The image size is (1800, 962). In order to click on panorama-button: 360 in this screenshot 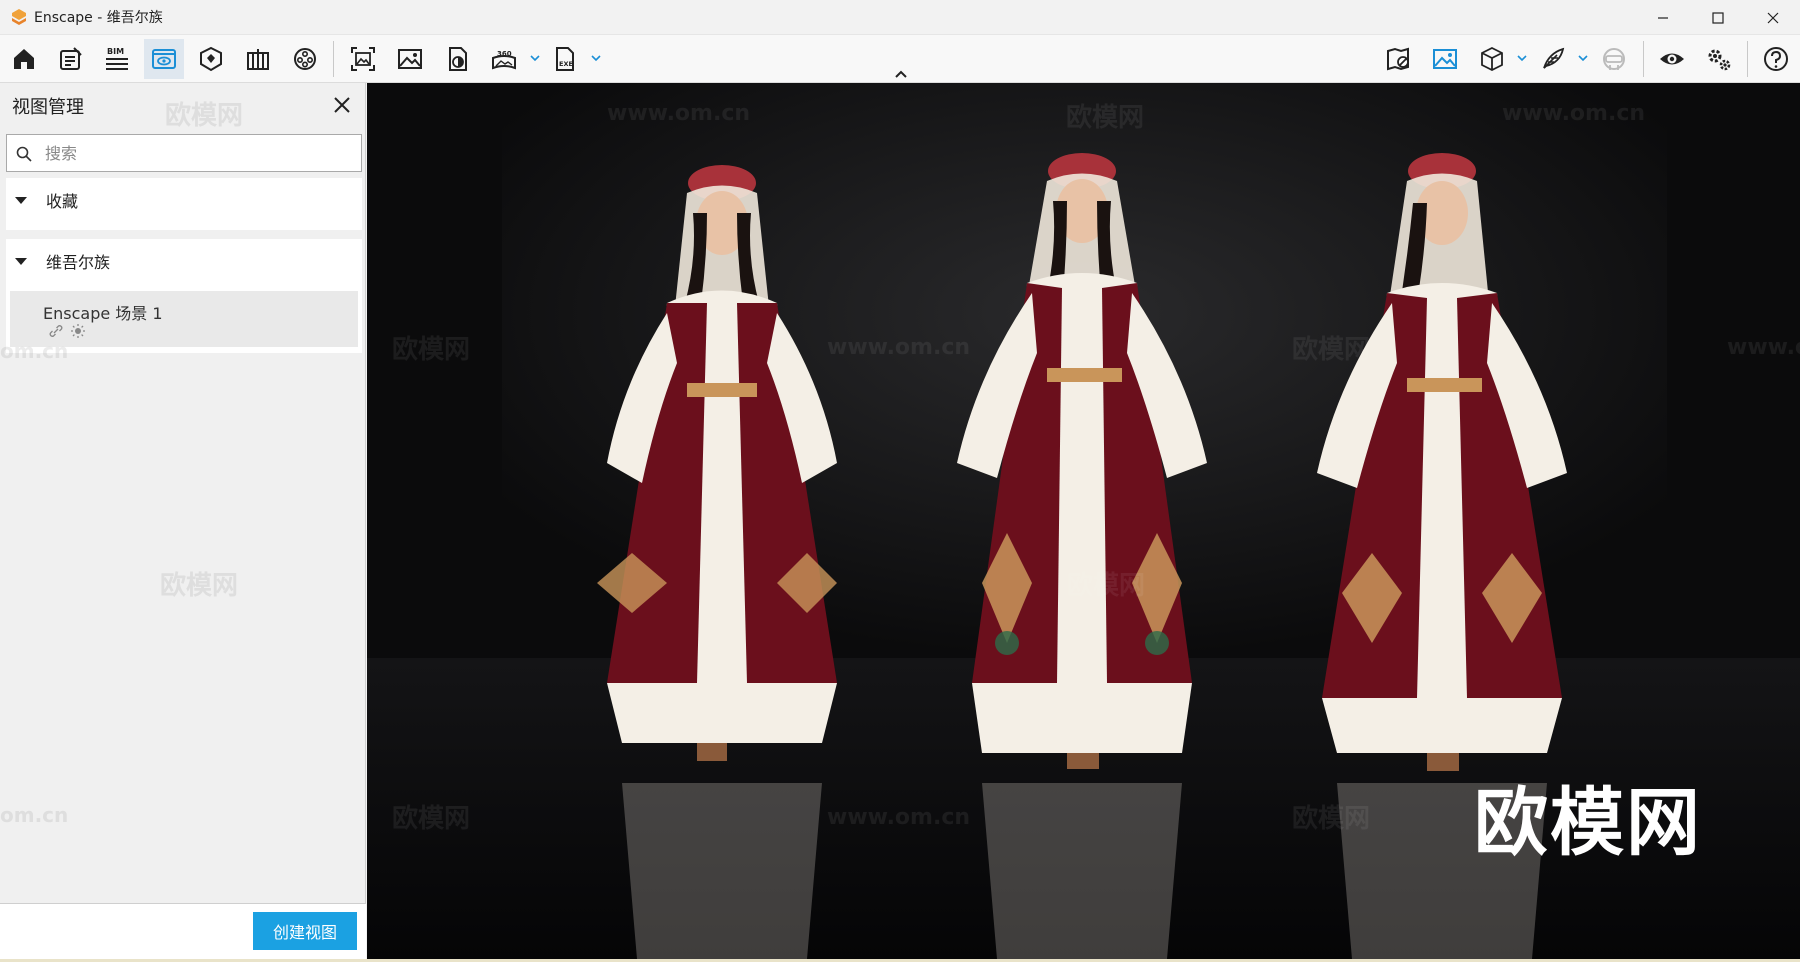, I will do `click(504, 59)`.